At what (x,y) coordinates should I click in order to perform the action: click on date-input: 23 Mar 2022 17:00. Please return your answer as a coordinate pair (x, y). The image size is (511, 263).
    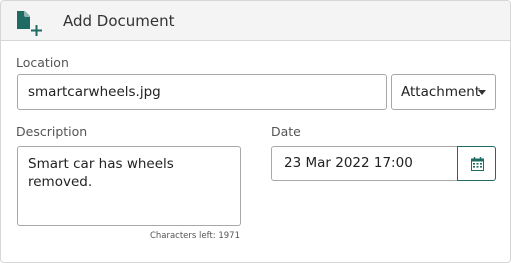
    Looking at the image, I should click on (364, 163).